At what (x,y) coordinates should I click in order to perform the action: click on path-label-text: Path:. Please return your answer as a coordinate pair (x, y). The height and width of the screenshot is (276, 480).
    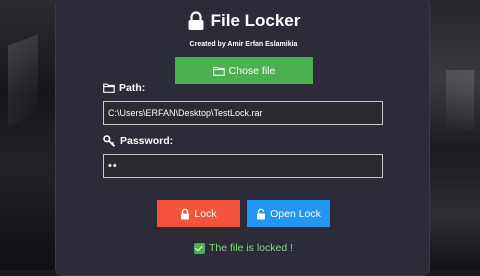
    Looking at the image, I should click on (132, 88).